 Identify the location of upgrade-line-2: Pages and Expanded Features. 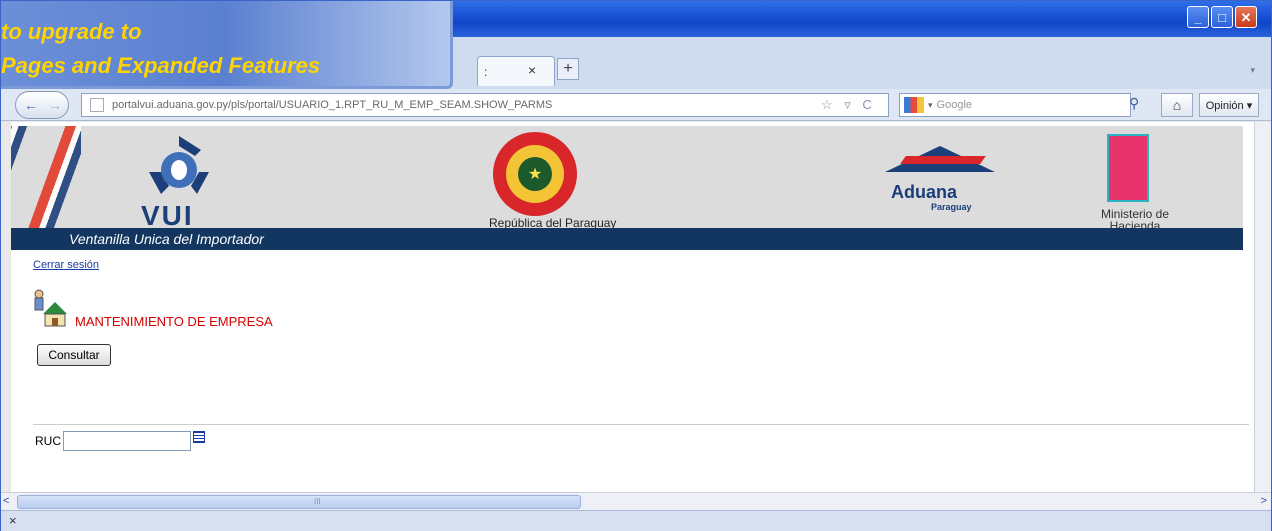
(161, 65).